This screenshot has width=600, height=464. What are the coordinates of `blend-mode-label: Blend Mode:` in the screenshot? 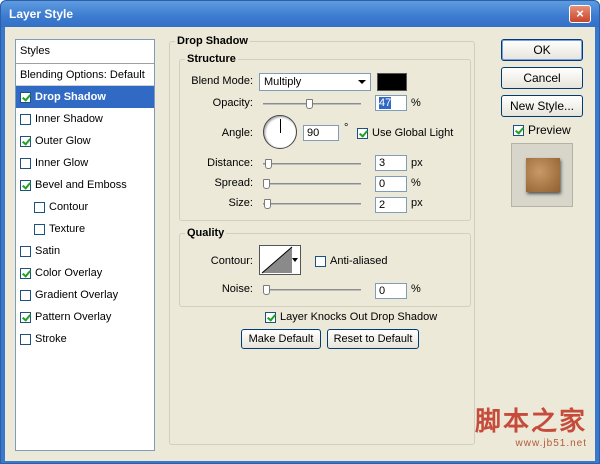 It's located at (222, 81).